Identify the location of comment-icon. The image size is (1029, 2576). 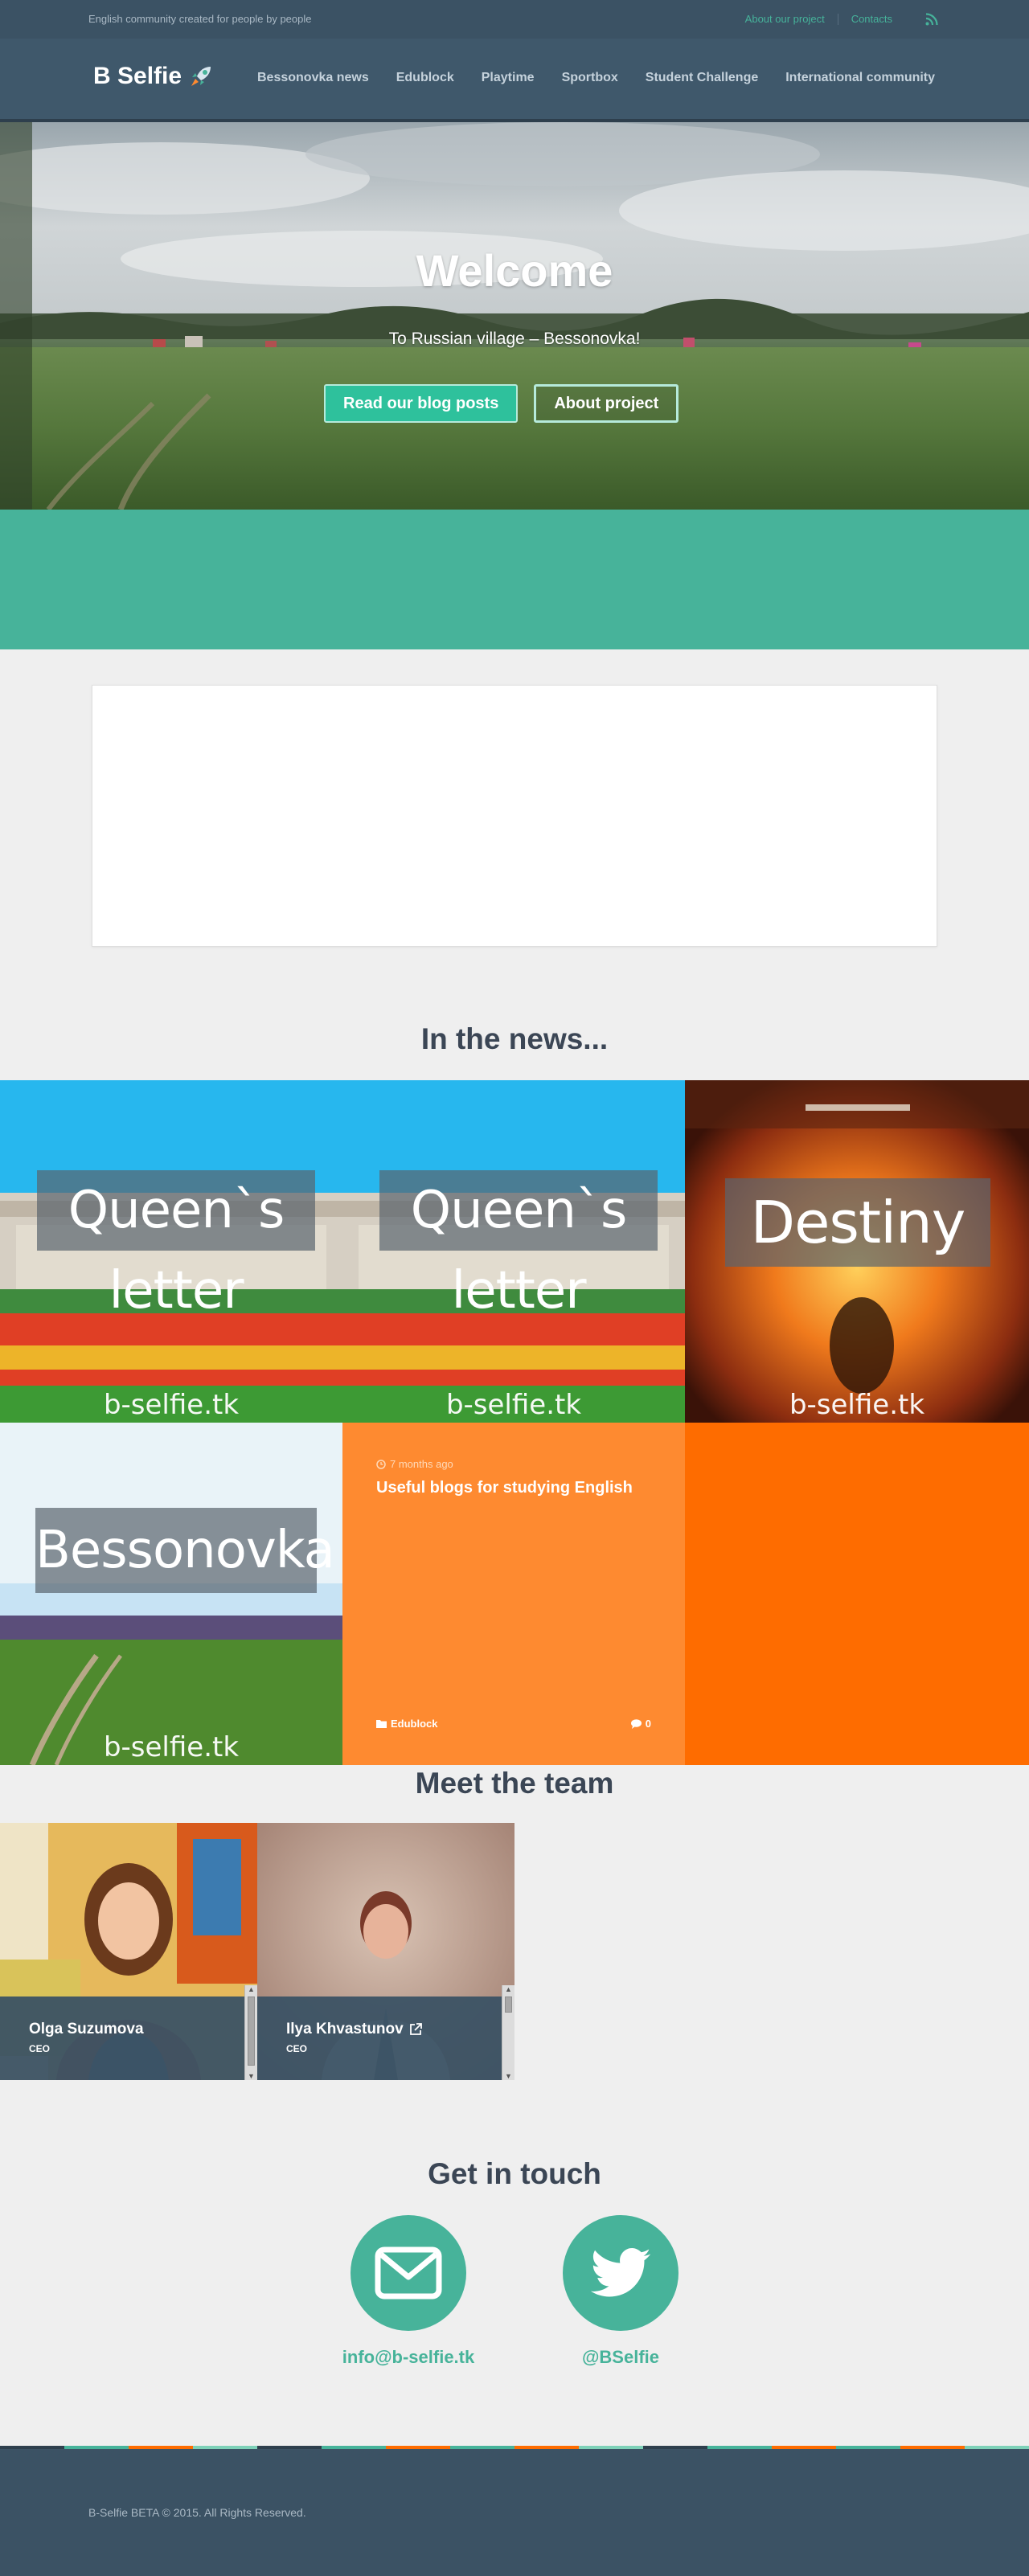
(636, 1723).